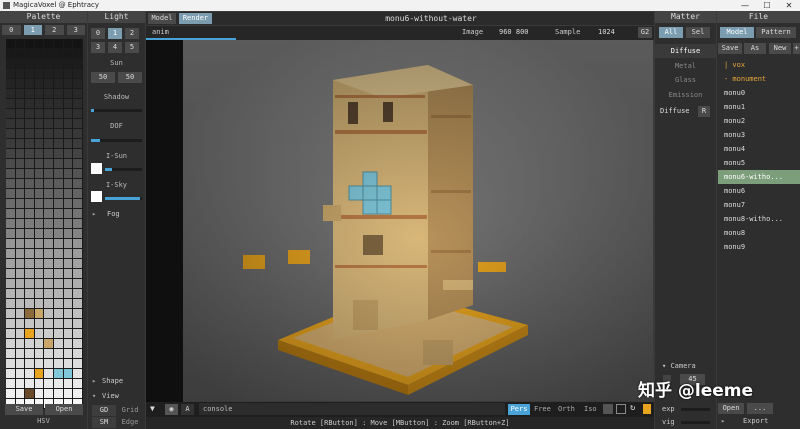 The width and height of the screenshot is (800, 429). What do you see at coordinates (776, 32) in the screenshot?
I see `file-pattern-tab: Pattern` at bounding box center [776, 32].